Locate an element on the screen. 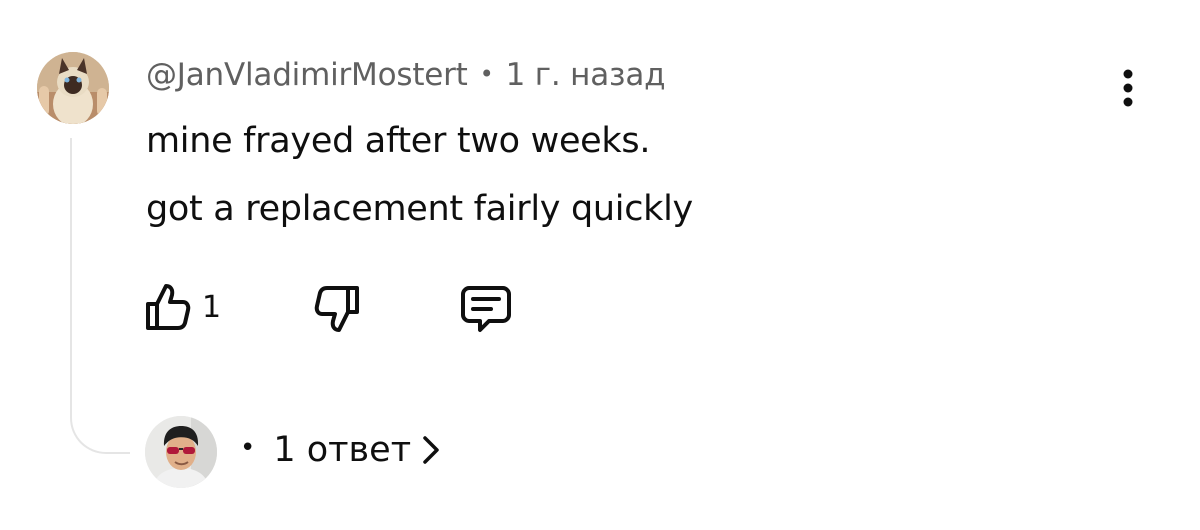  author-avatar is located at coordinates (73, 88).